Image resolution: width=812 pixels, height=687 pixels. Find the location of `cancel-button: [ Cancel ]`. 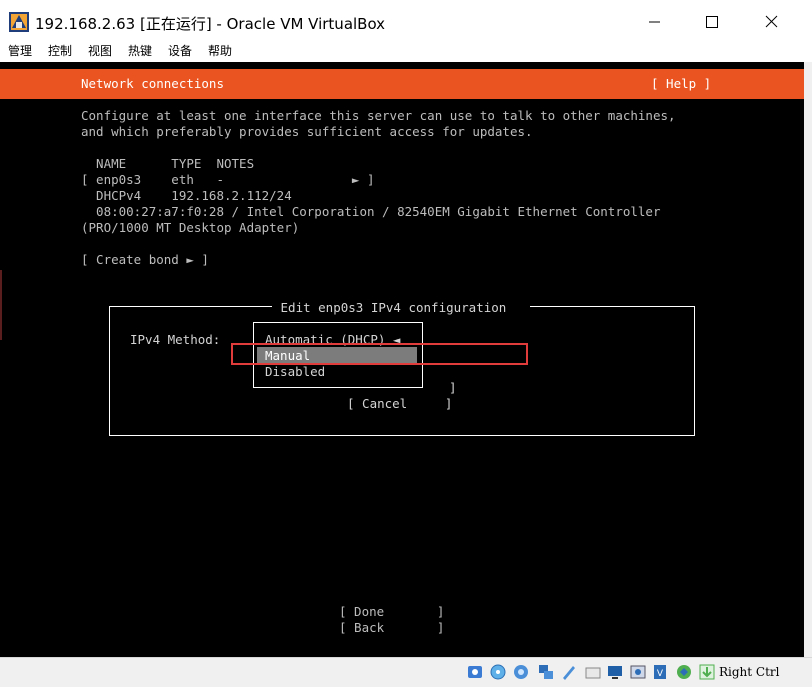

cancel-button: [ Cancel ] is located at coordinates (399, 404).